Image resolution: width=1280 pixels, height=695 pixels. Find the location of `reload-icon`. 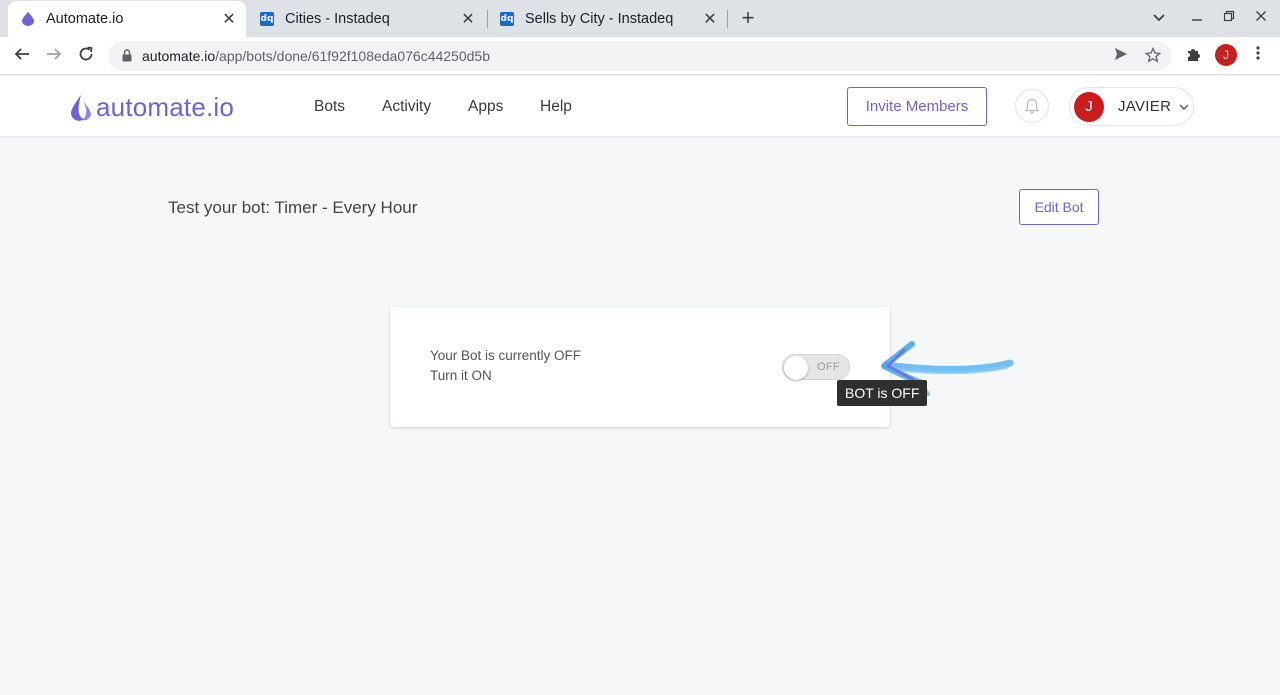

reload-icon is located at coordinates (86, 56).